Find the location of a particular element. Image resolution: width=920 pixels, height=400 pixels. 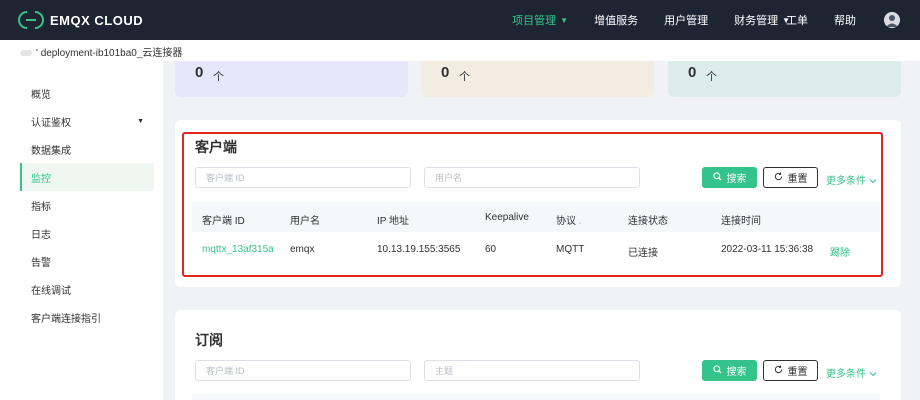

user-avatar is located at coordinates (892, 20).